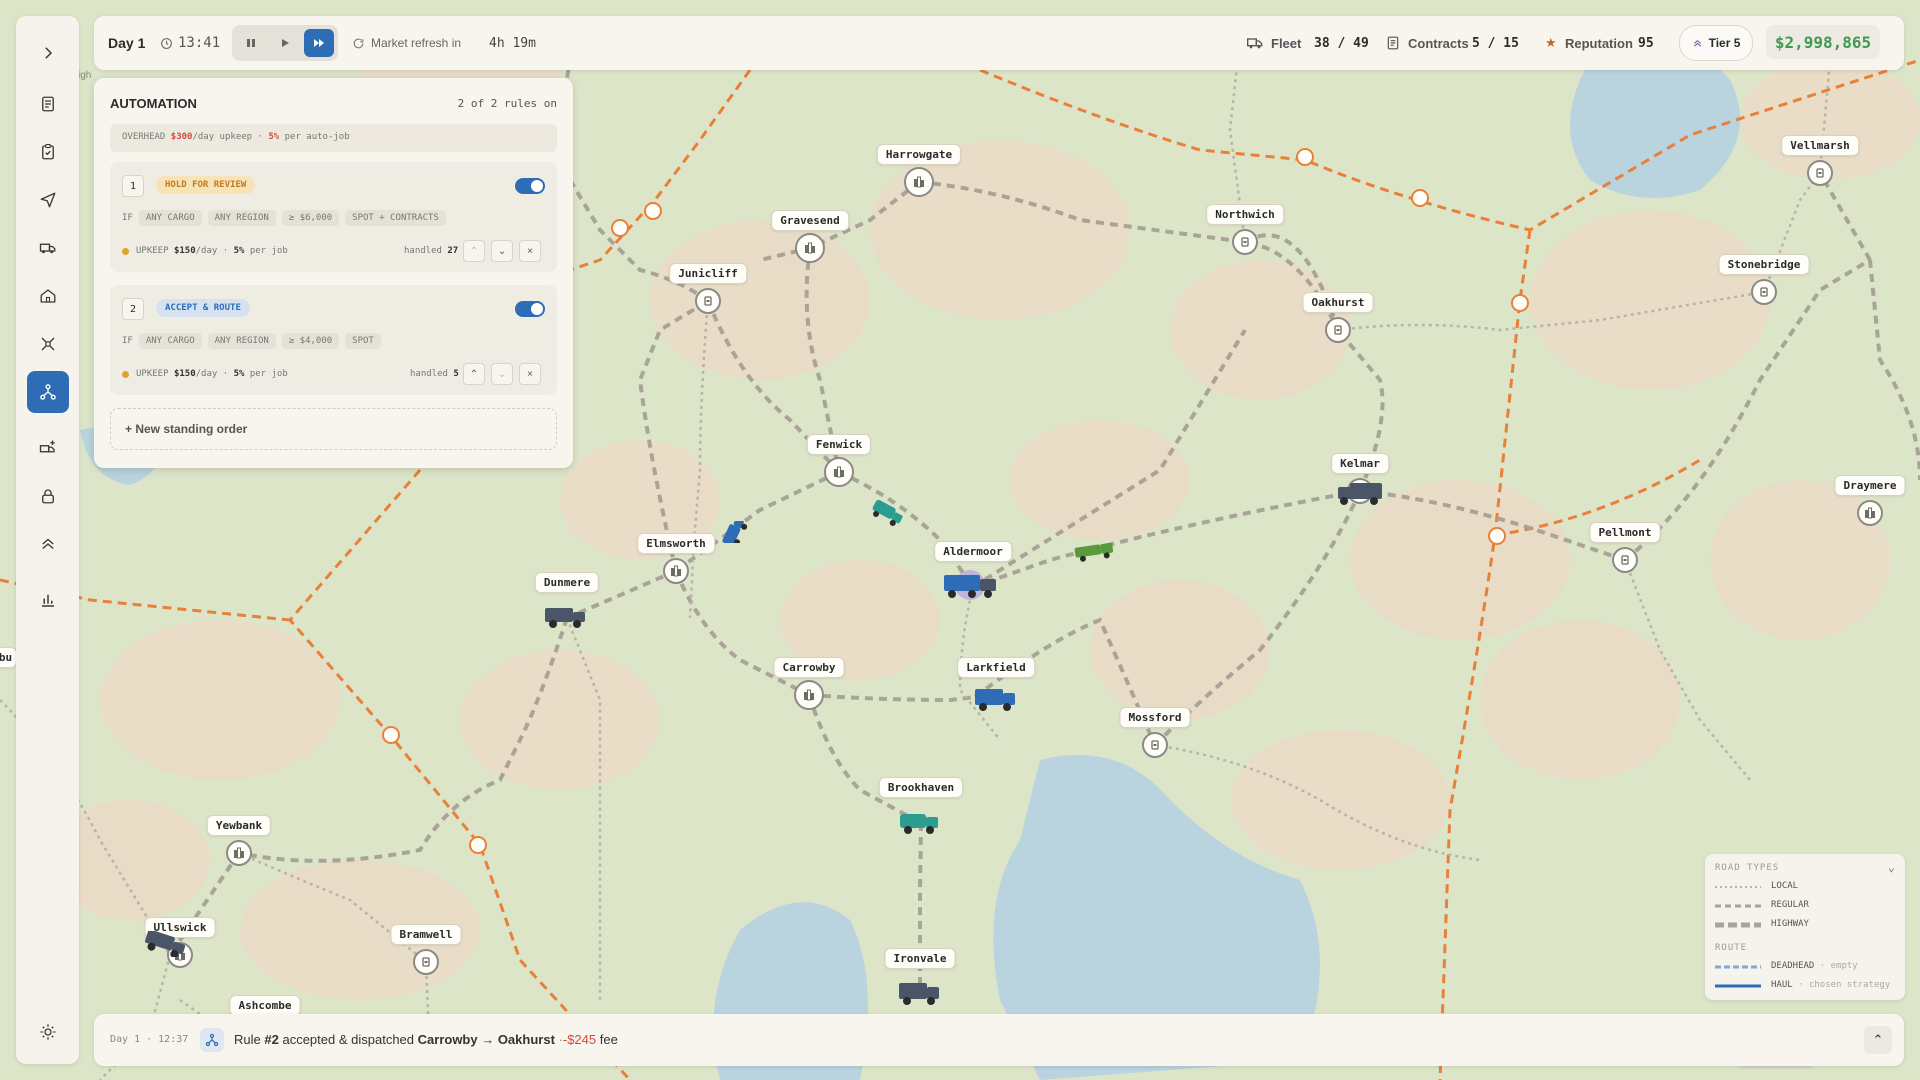  I want to click on sidebar-item-depots, so click(48, 296).